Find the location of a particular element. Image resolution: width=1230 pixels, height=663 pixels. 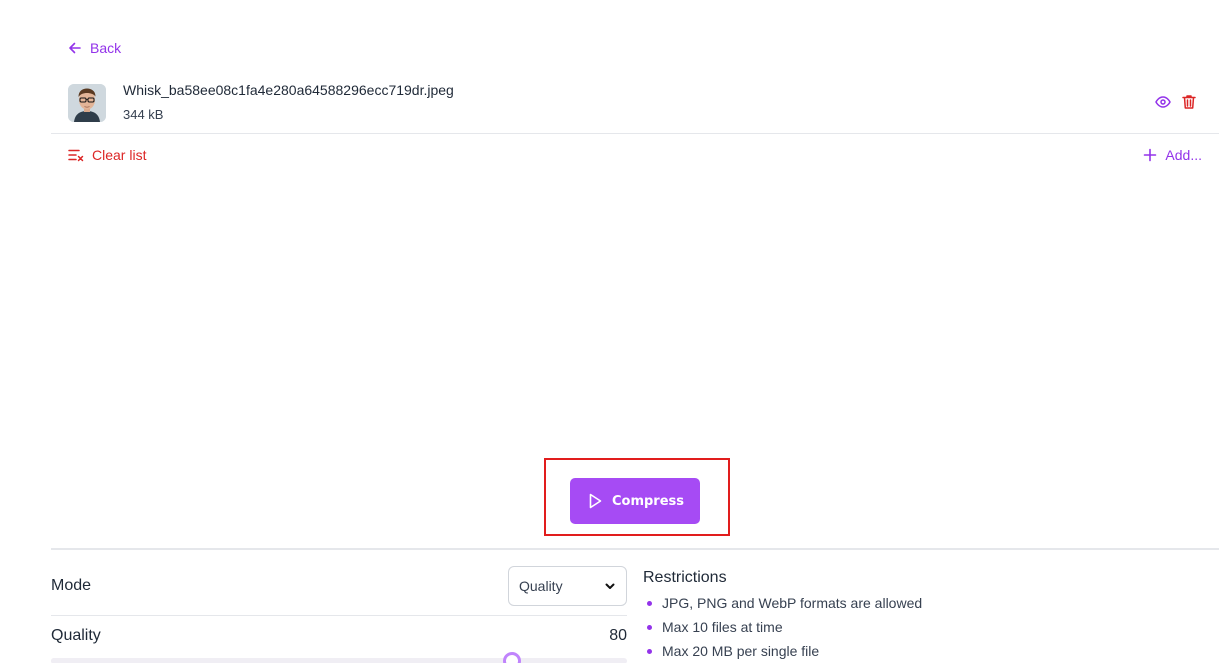

mode-select-value: Quality is located at coordinates (541, 586).